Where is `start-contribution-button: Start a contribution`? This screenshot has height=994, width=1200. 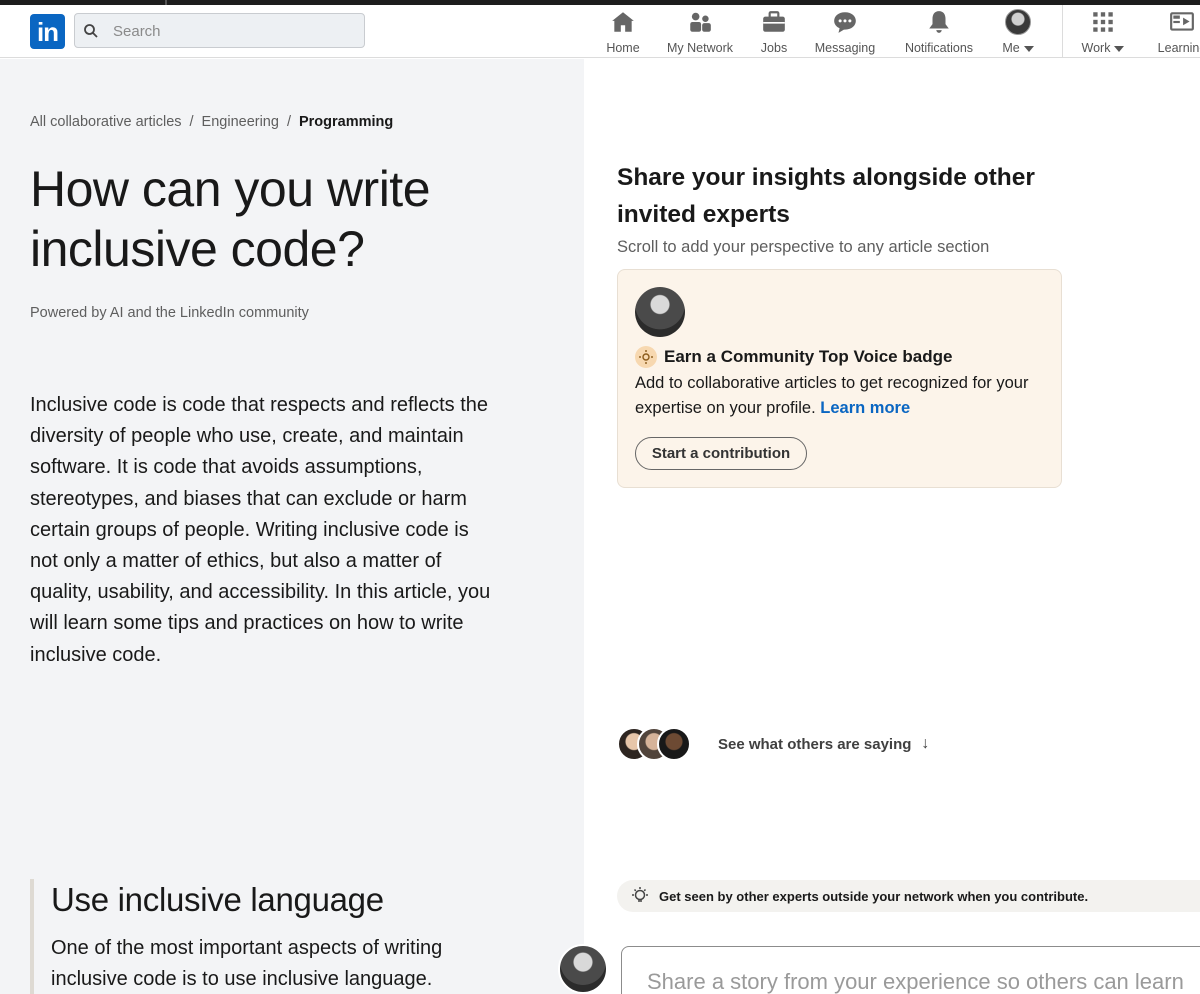
start-contribution-button: Start a contribution is located at coordinates (721, 453).